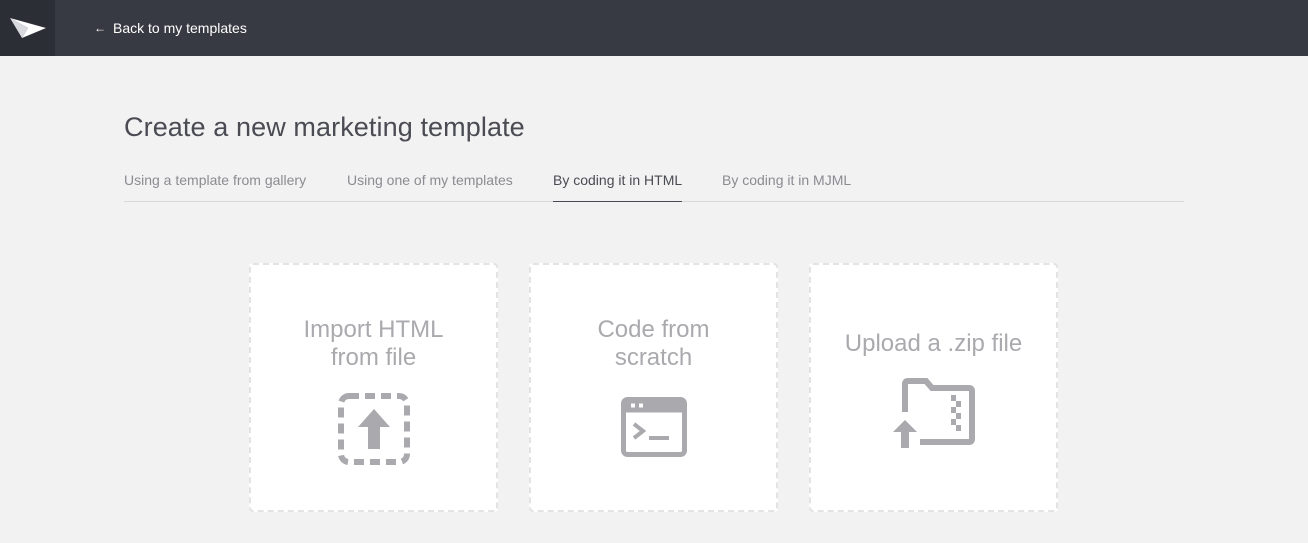  I want to click on import-html-card: Import HTML from file, so click(373, 387).